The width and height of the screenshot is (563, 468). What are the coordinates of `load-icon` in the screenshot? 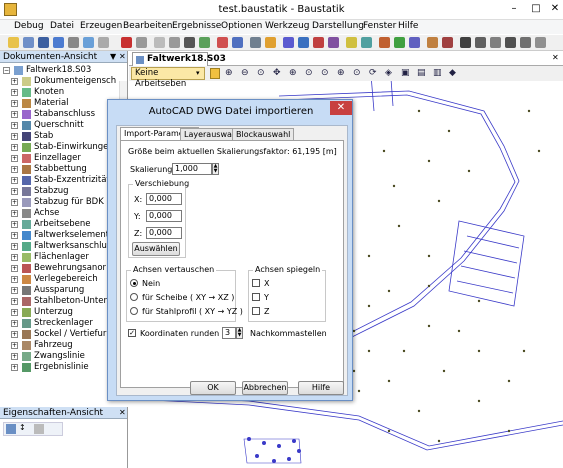 It's located at (333, 42).